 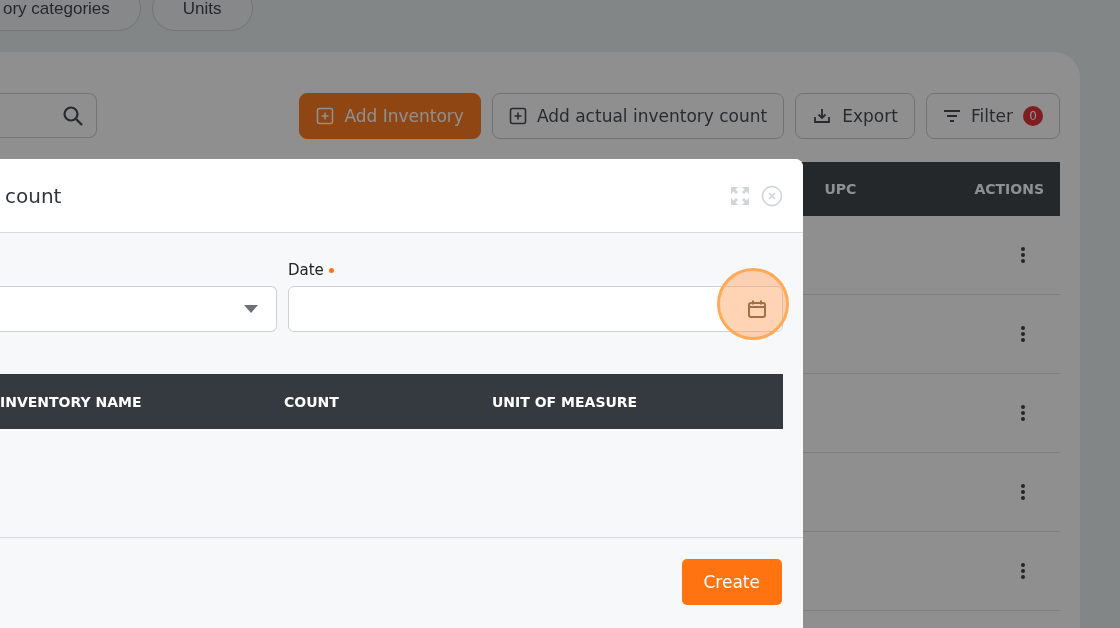 I want to click on toolbar-button: Export, so click(x=855, y=116).